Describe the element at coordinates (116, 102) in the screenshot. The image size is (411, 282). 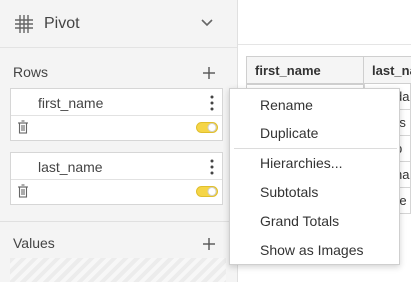
I see `row-field-header: first_name` at that location.